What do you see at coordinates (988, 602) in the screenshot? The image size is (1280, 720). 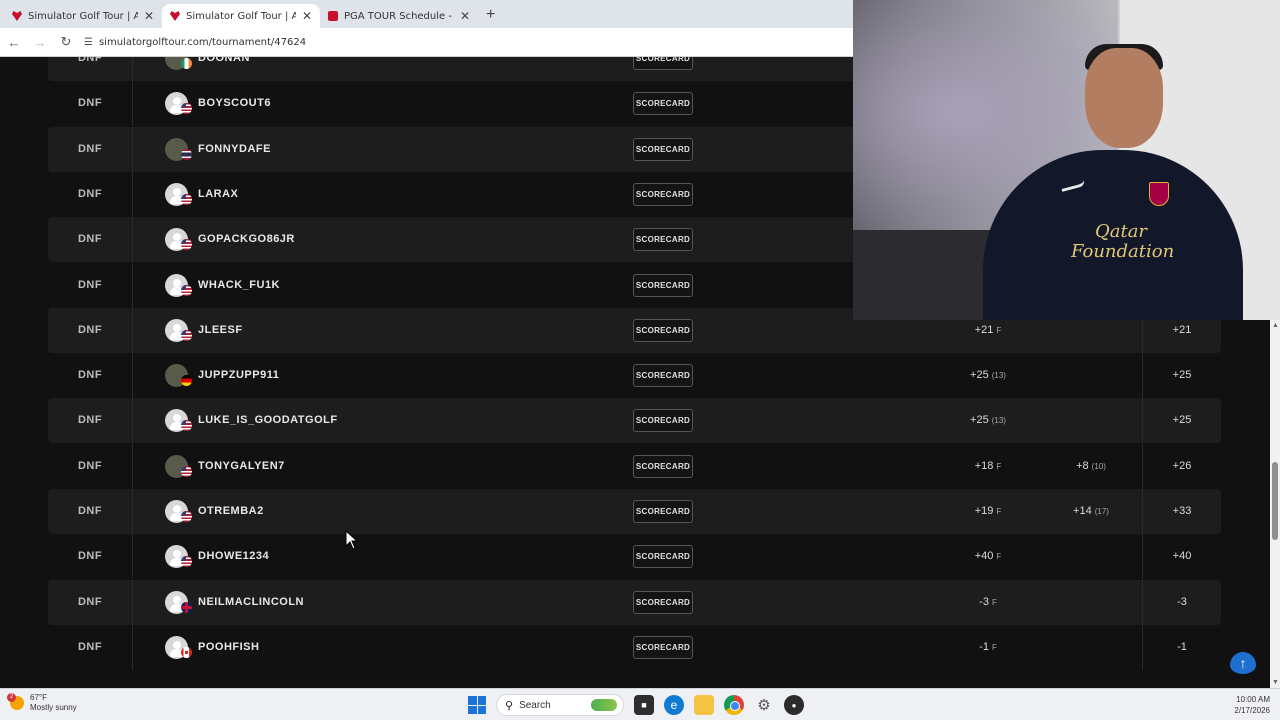 I see `round1-score: -3 F` at bounding box center [988, 602].